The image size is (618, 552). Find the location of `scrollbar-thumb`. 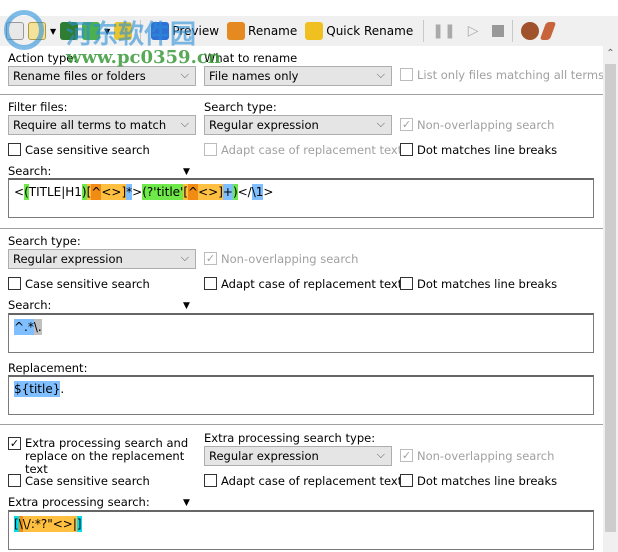

scrollbar-thumb is located at coordinates (610, 298).